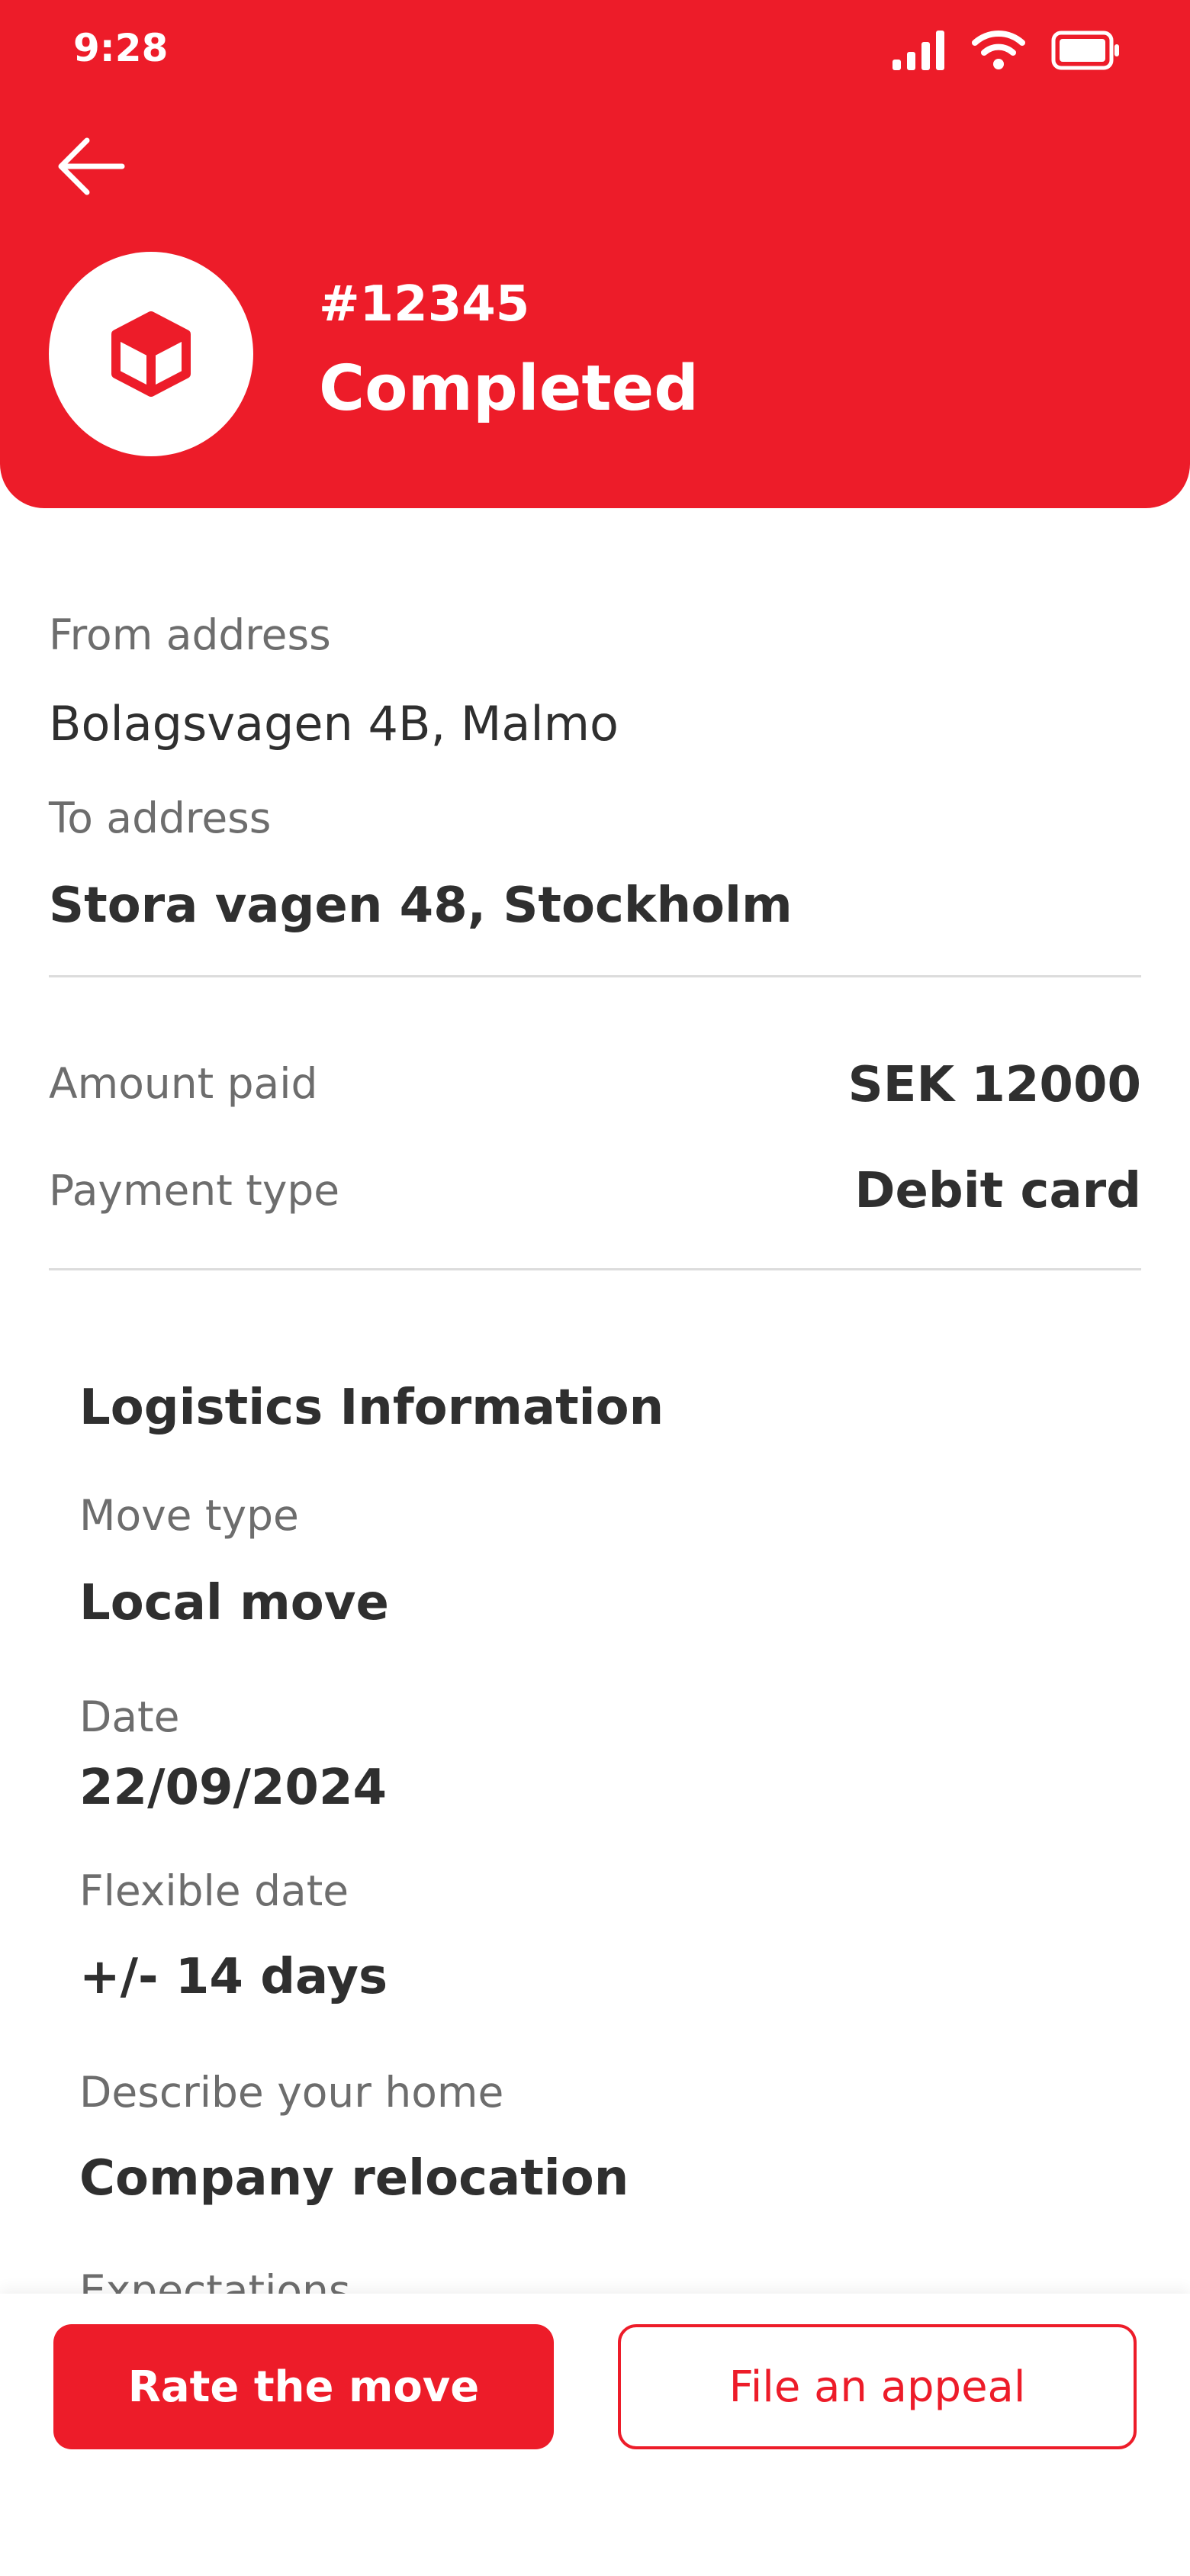 This screenshot has width=1190, height=2576. I want to click on describe-home-label: Describe your home, so click(291, 2092).